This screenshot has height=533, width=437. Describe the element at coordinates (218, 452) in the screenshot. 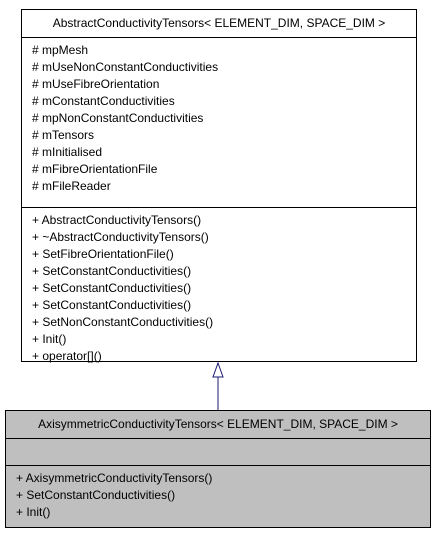

I see `derived-class-attributes` at that location.